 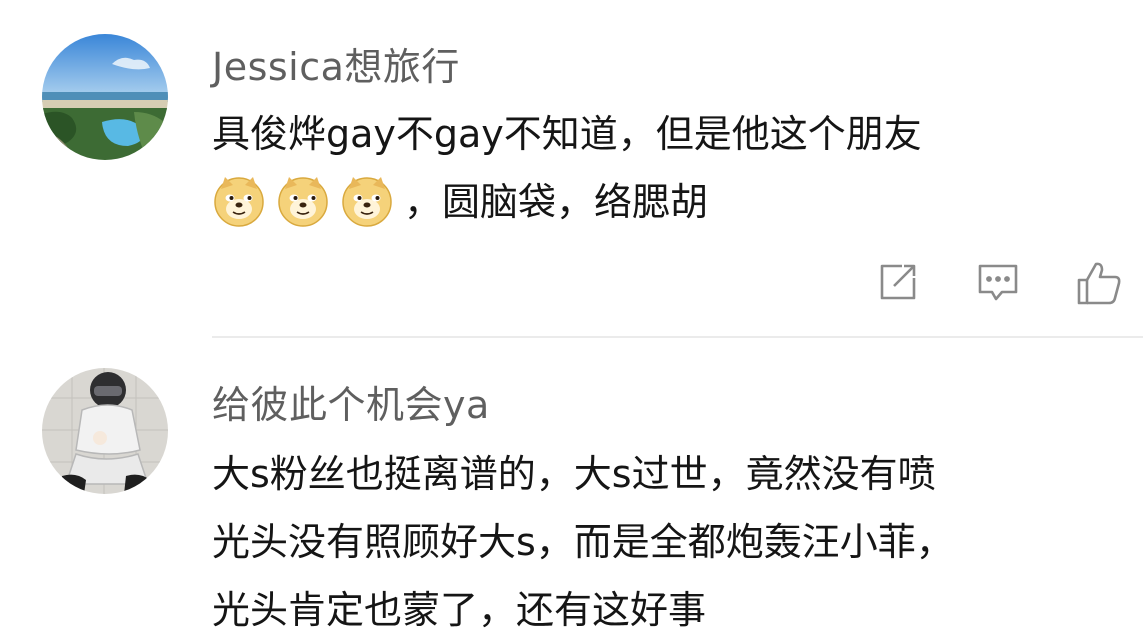 I want to click on comment-text-line: ，圆脑袋，络腮胡, so click(x=662, y=202).